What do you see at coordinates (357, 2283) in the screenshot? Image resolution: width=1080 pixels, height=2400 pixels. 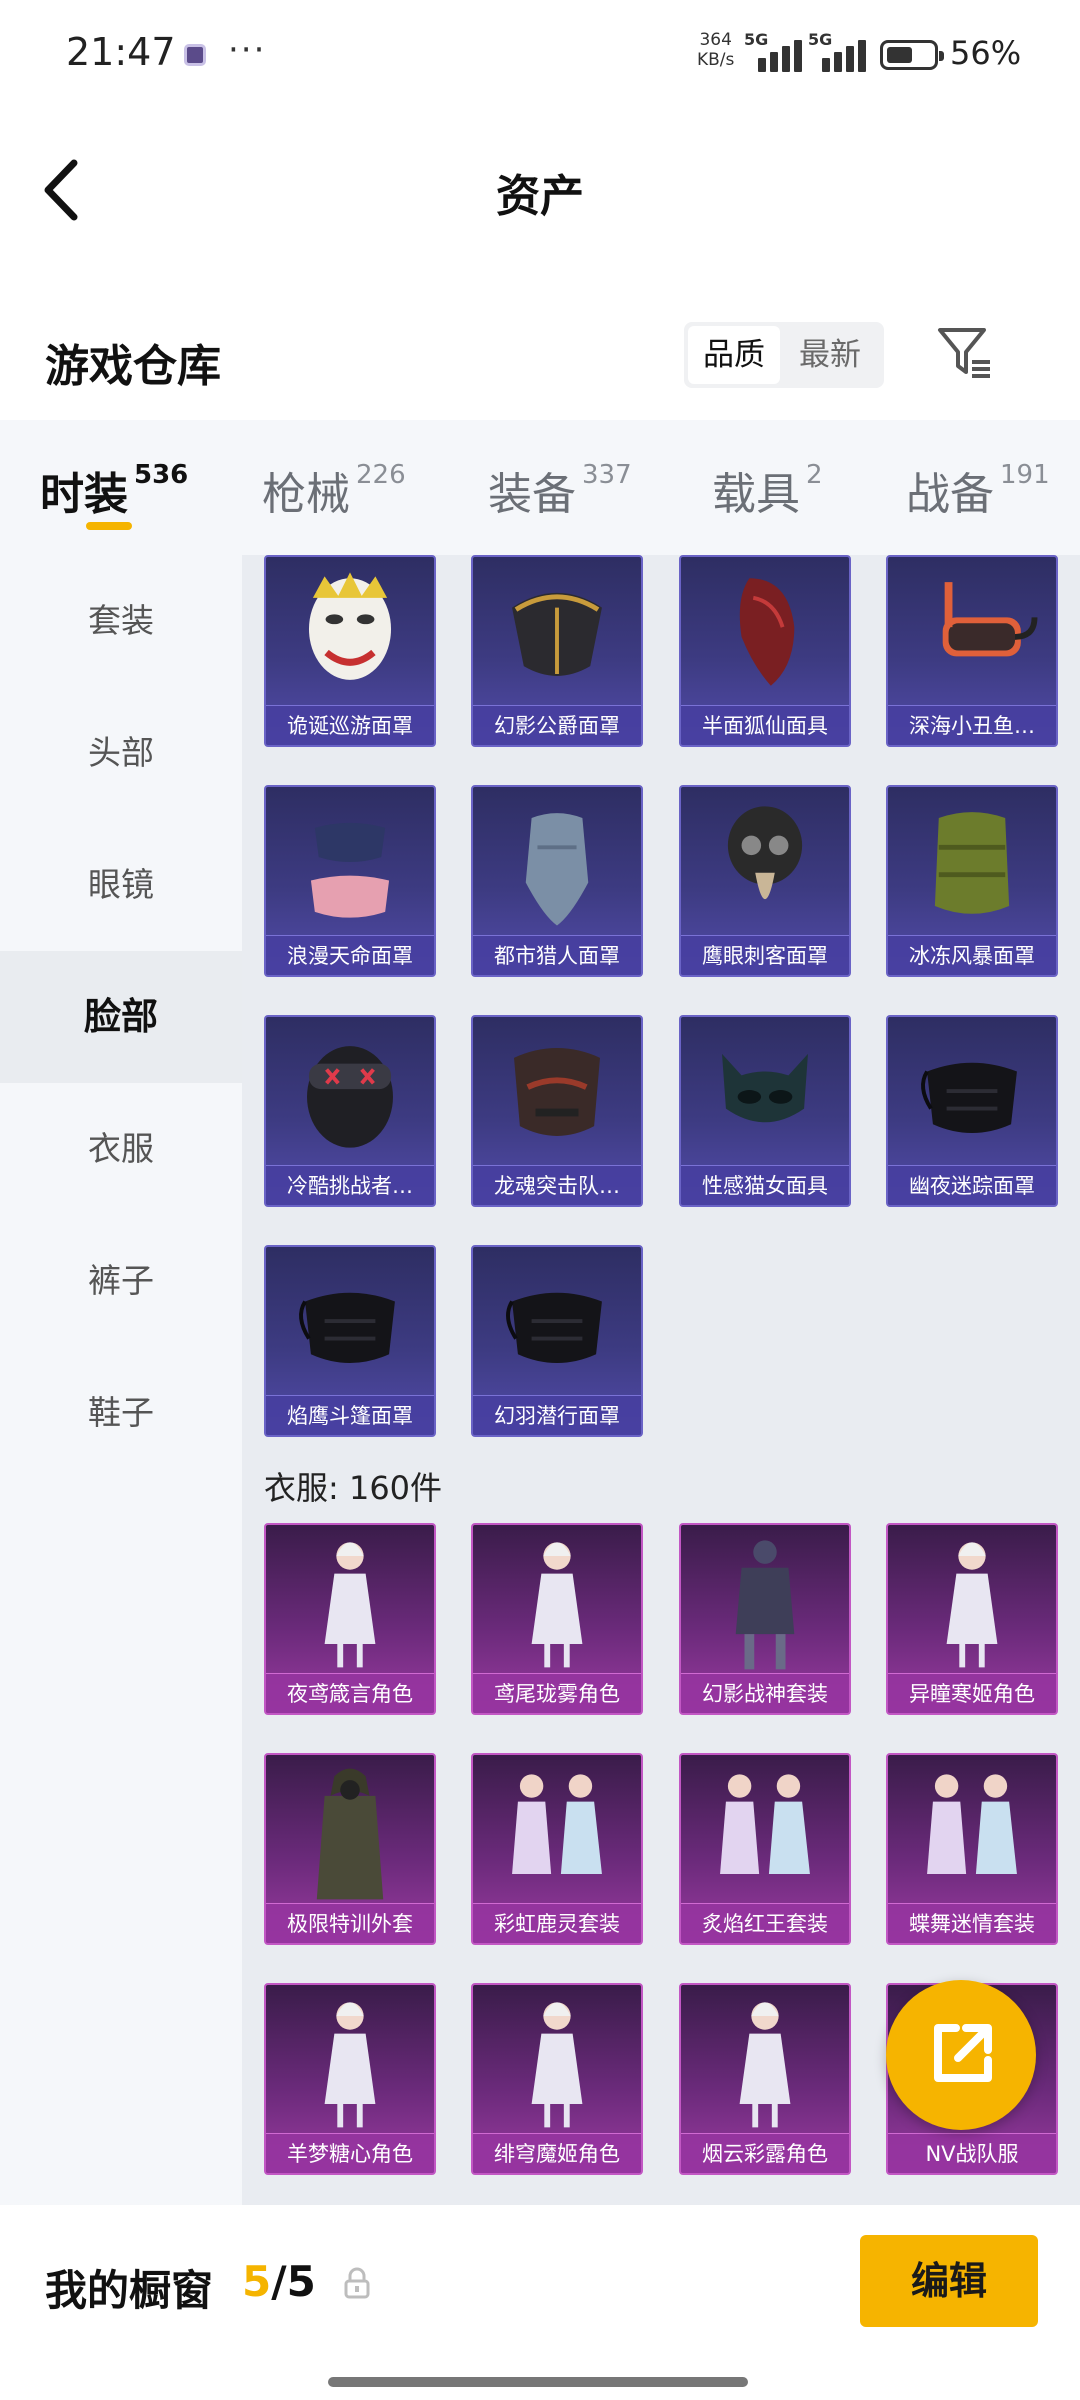 I see `lock-icon` at bounding box center [357, 2283].